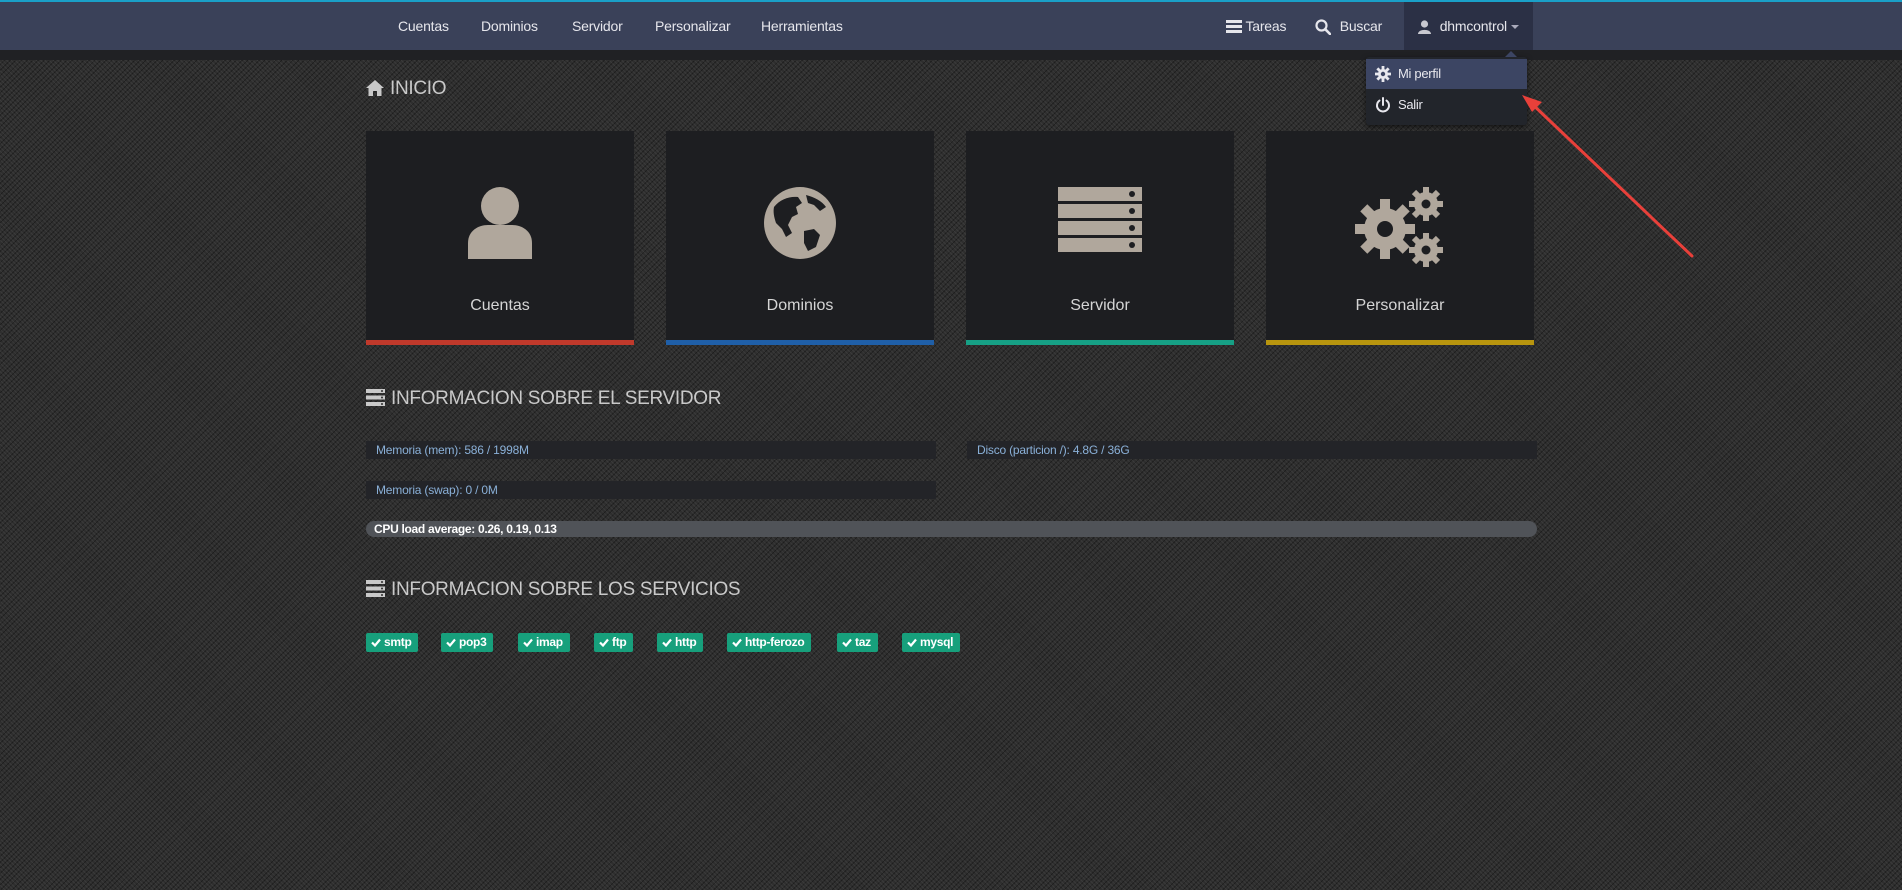 Image resolution: width=1902 pixels, height=890 pixels. Describe the element at coordinates (651, 490) in the screenshot. I see `swap-info: Memoria (swap): 0 / 0M` at that location.